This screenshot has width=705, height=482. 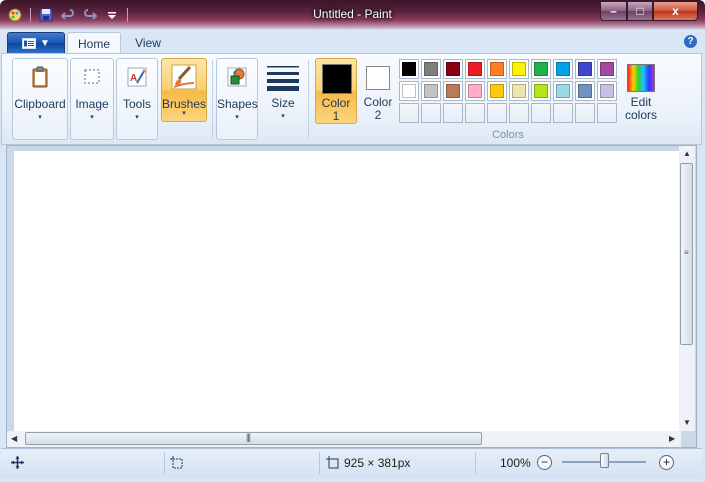 What do you see at coordinates (176, 462) in the screenshot?
I see `selection-size-icon` at bounding box center [176, 462].